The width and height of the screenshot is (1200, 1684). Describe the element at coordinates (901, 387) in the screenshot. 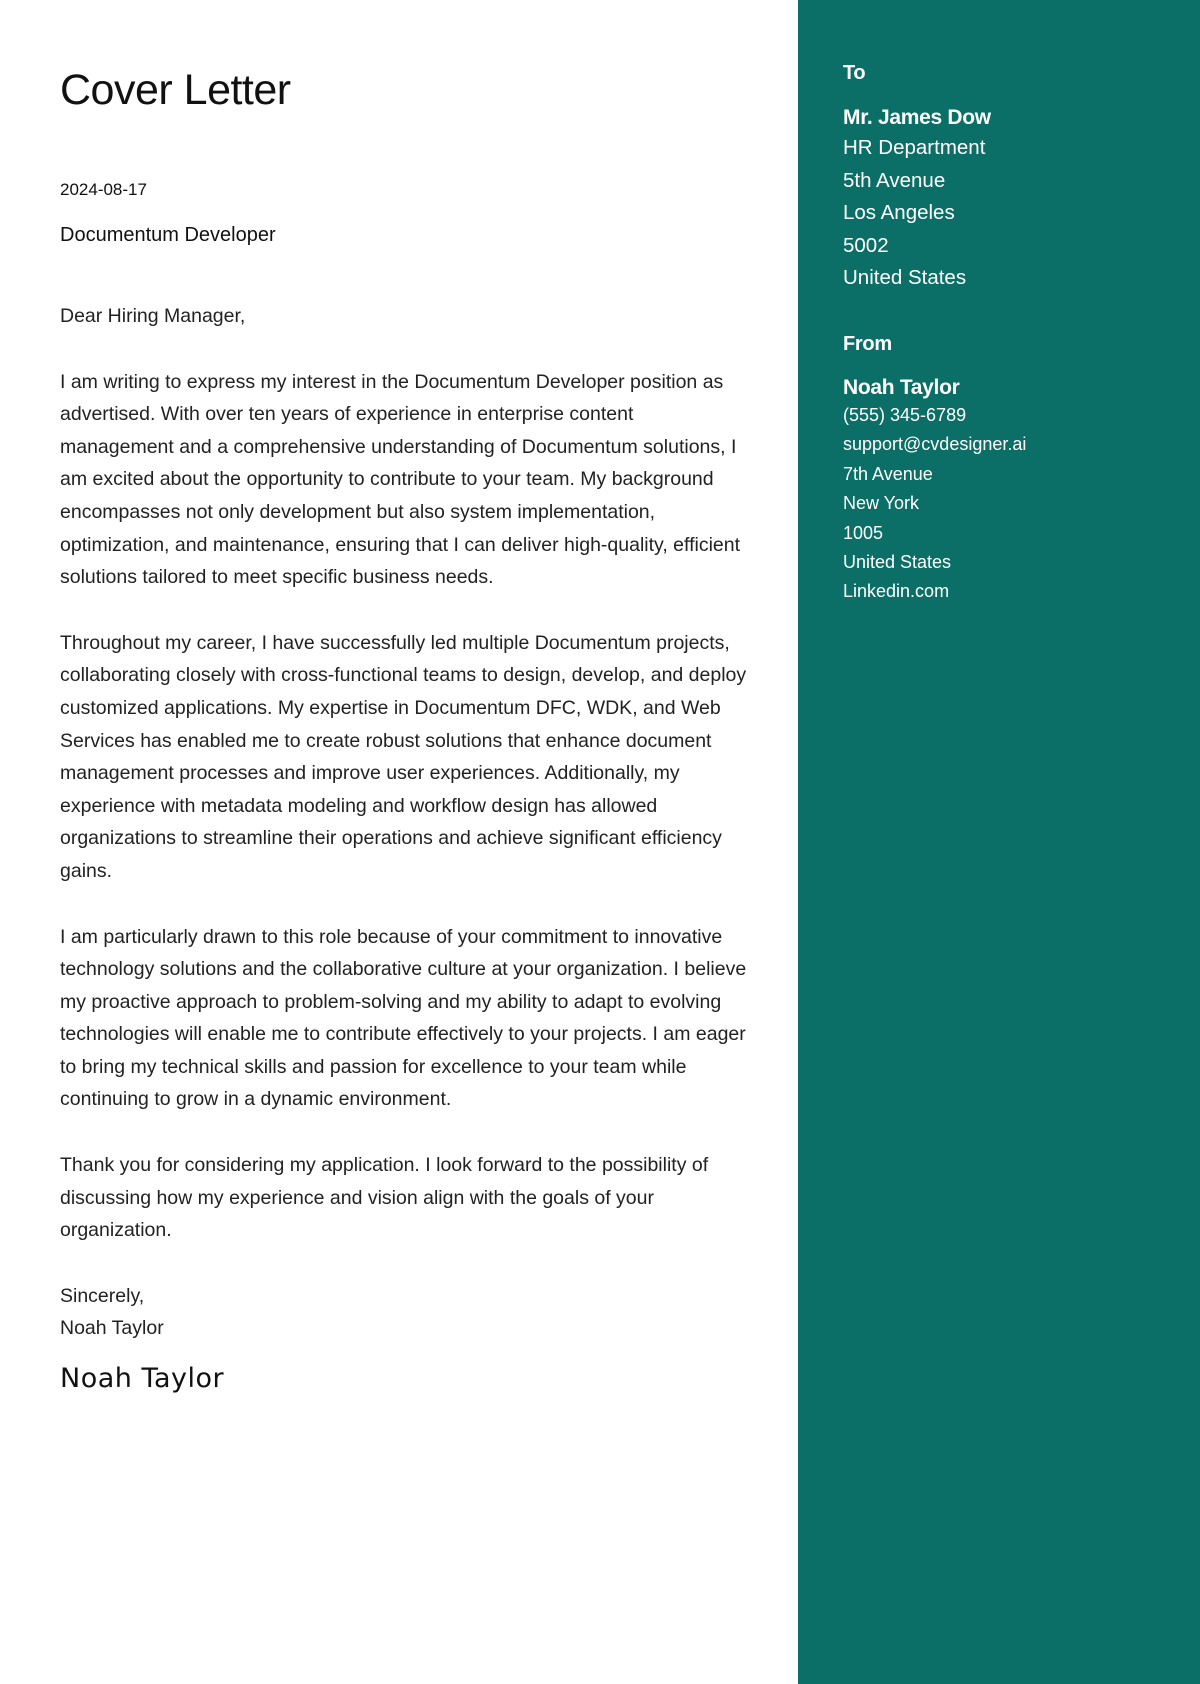

I see `sender-name: Noah Taylor` at that location.